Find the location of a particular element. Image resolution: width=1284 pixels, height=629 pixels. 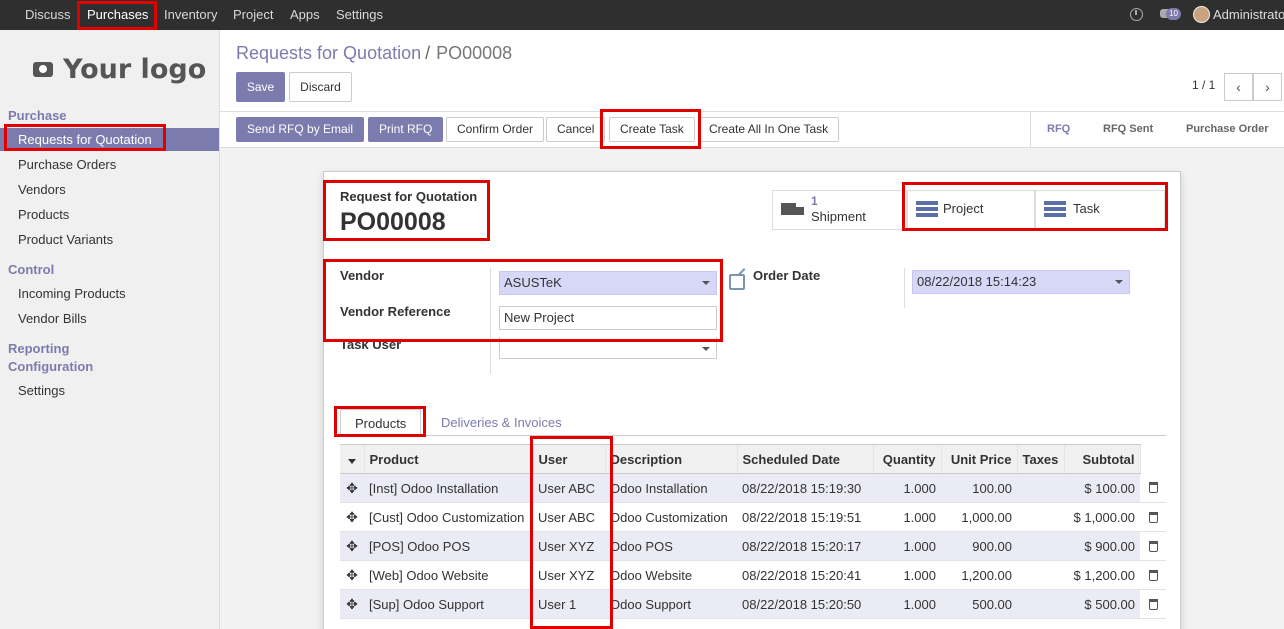

external-link-icon is located at coordinates (737, 282).